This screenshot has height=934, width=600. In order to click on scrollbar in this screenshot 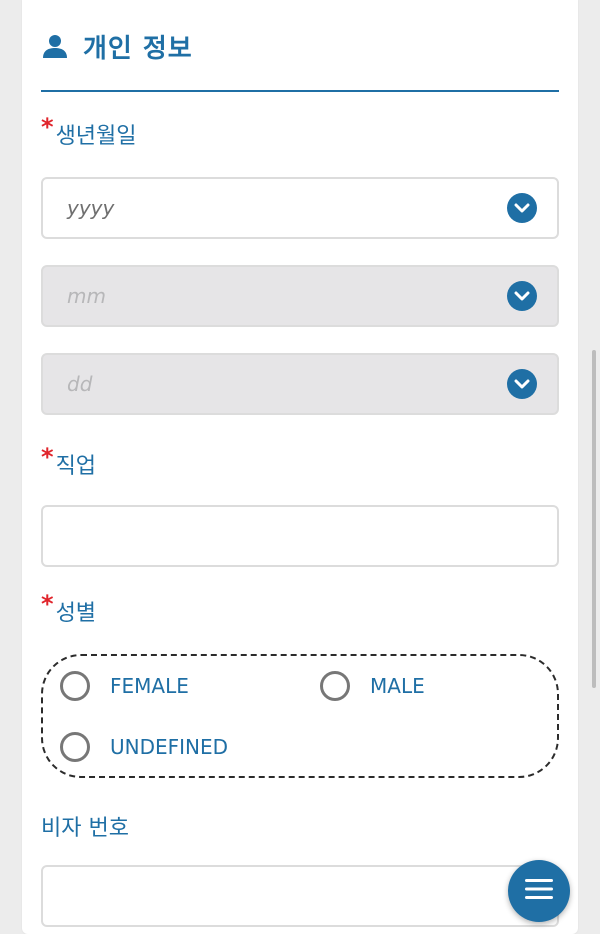, I will do `click(594, 519)`.